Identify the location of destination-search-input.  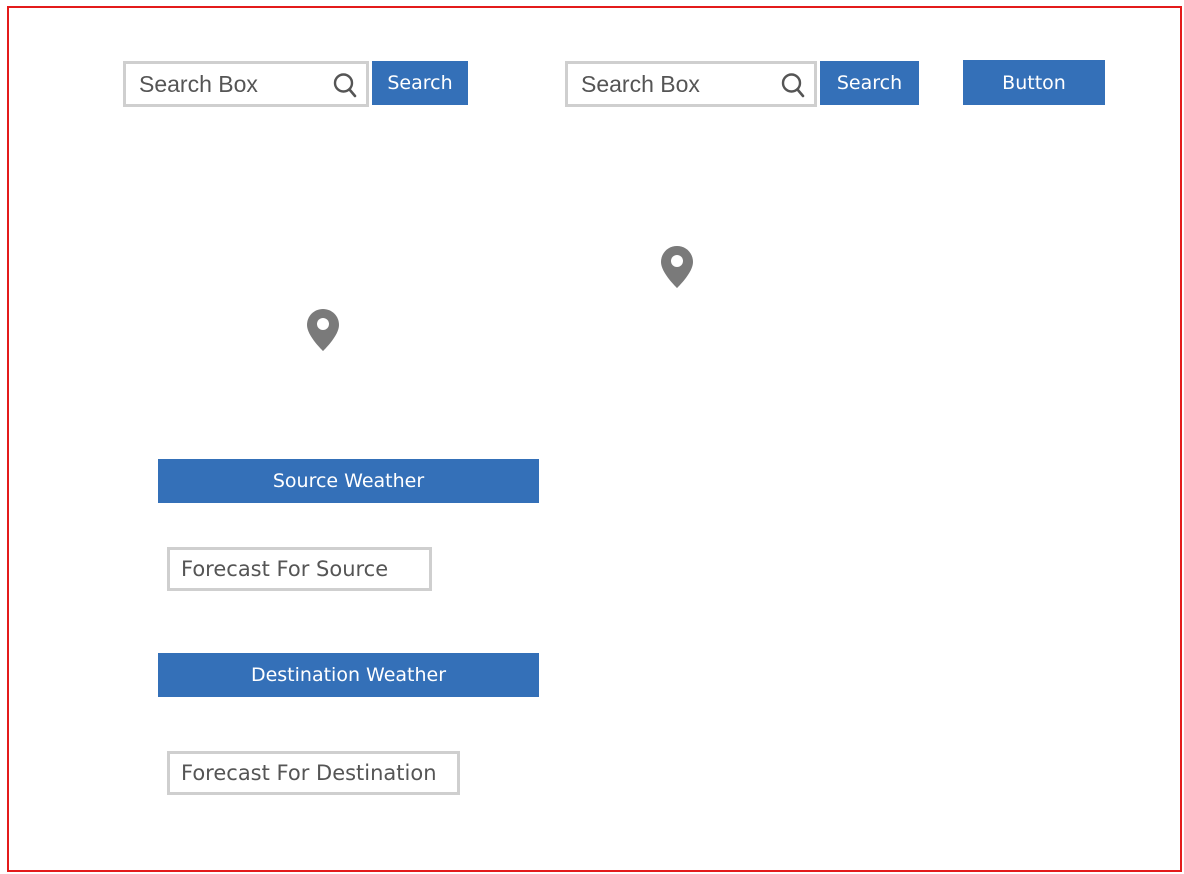
(691, 84).